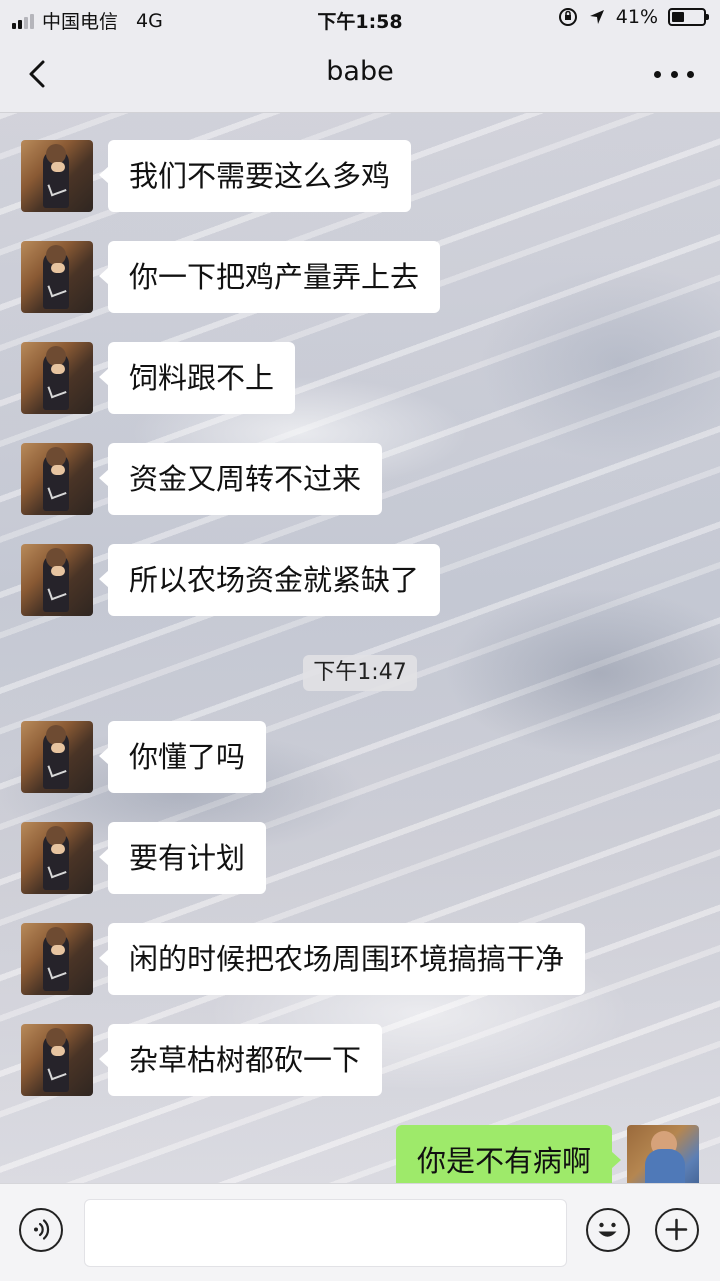  What do you see at coordinates (182, 858) in the screenshot?
I see `incoming-message: 要有计划` at bounding box center [182, 858].